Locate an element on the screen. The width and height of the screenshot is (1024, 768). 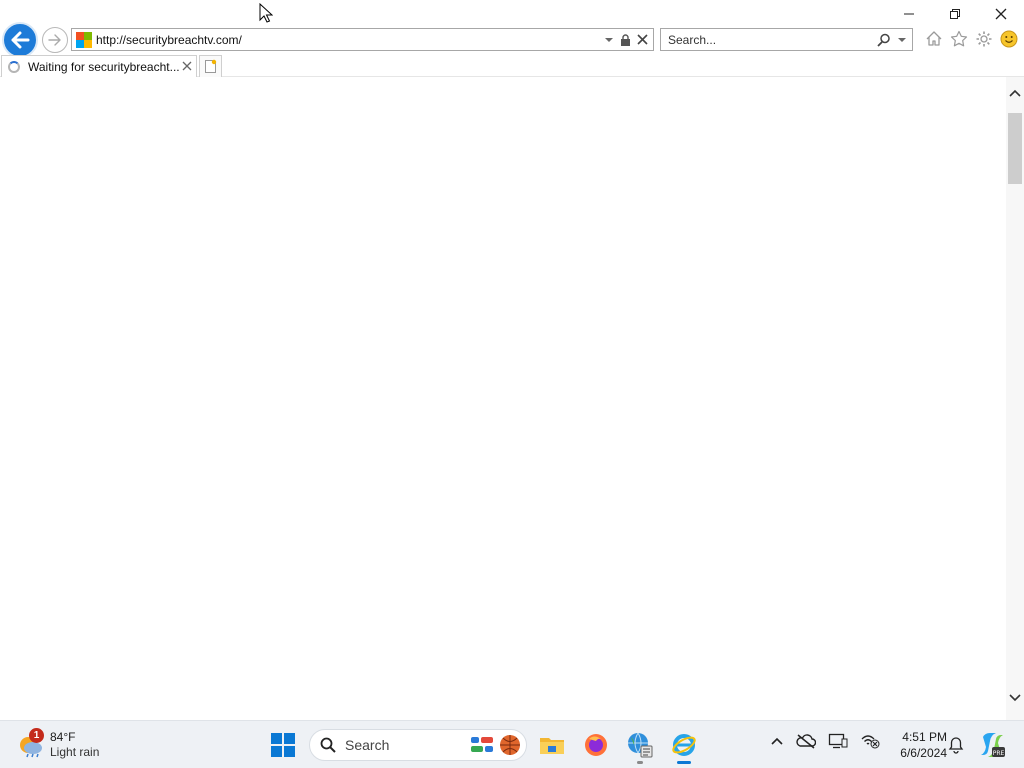
loading-spinner-icon is located at coordinates (14, 66).